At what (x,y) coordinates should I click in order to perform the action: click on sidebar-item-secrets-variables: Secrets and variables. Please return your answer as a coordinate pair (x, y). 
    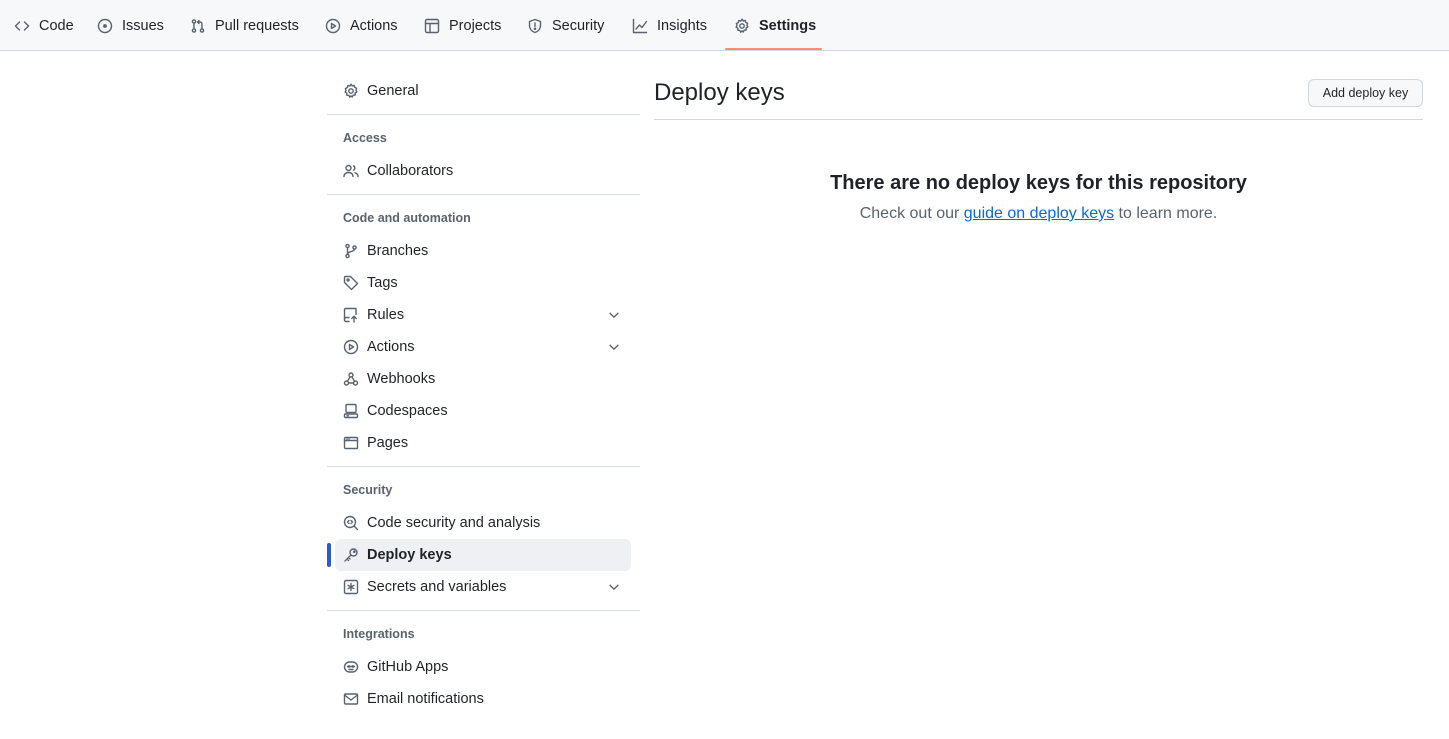
    Looking at the image, I should click on (483, 587).